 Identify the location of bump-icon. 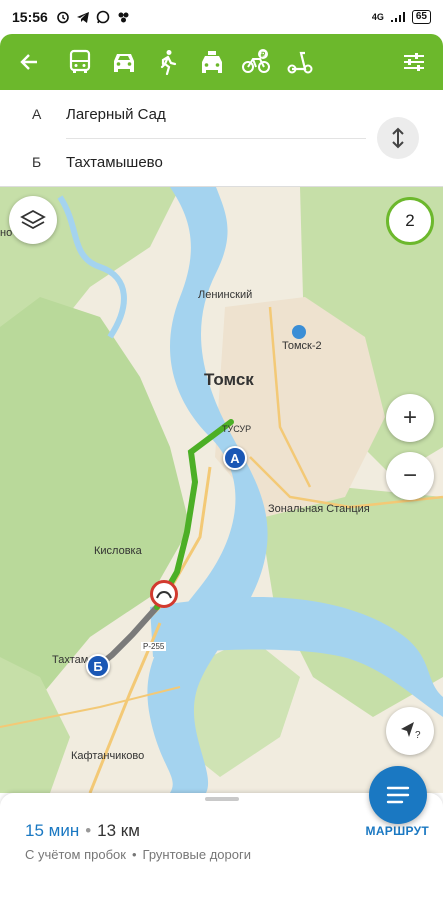
(164, 595).